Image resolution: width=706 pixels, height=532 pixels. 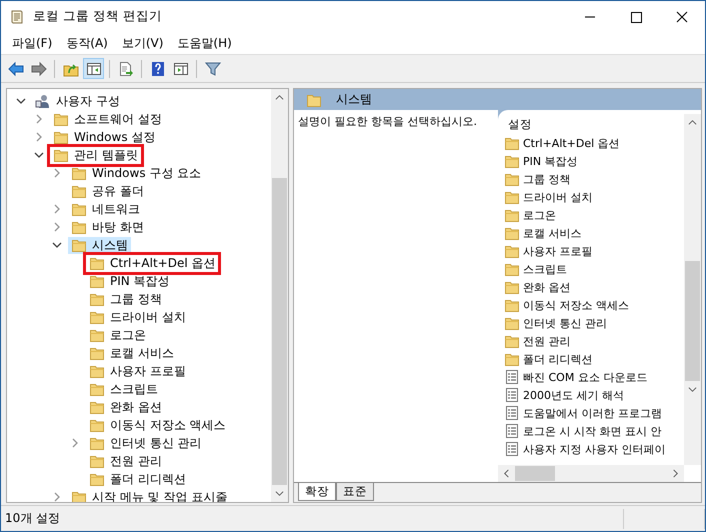 What do you see at coordinates (592, 251) in the screenshot?
I see `list-item: 사용자 프로필` at bounding box center [592, 251].